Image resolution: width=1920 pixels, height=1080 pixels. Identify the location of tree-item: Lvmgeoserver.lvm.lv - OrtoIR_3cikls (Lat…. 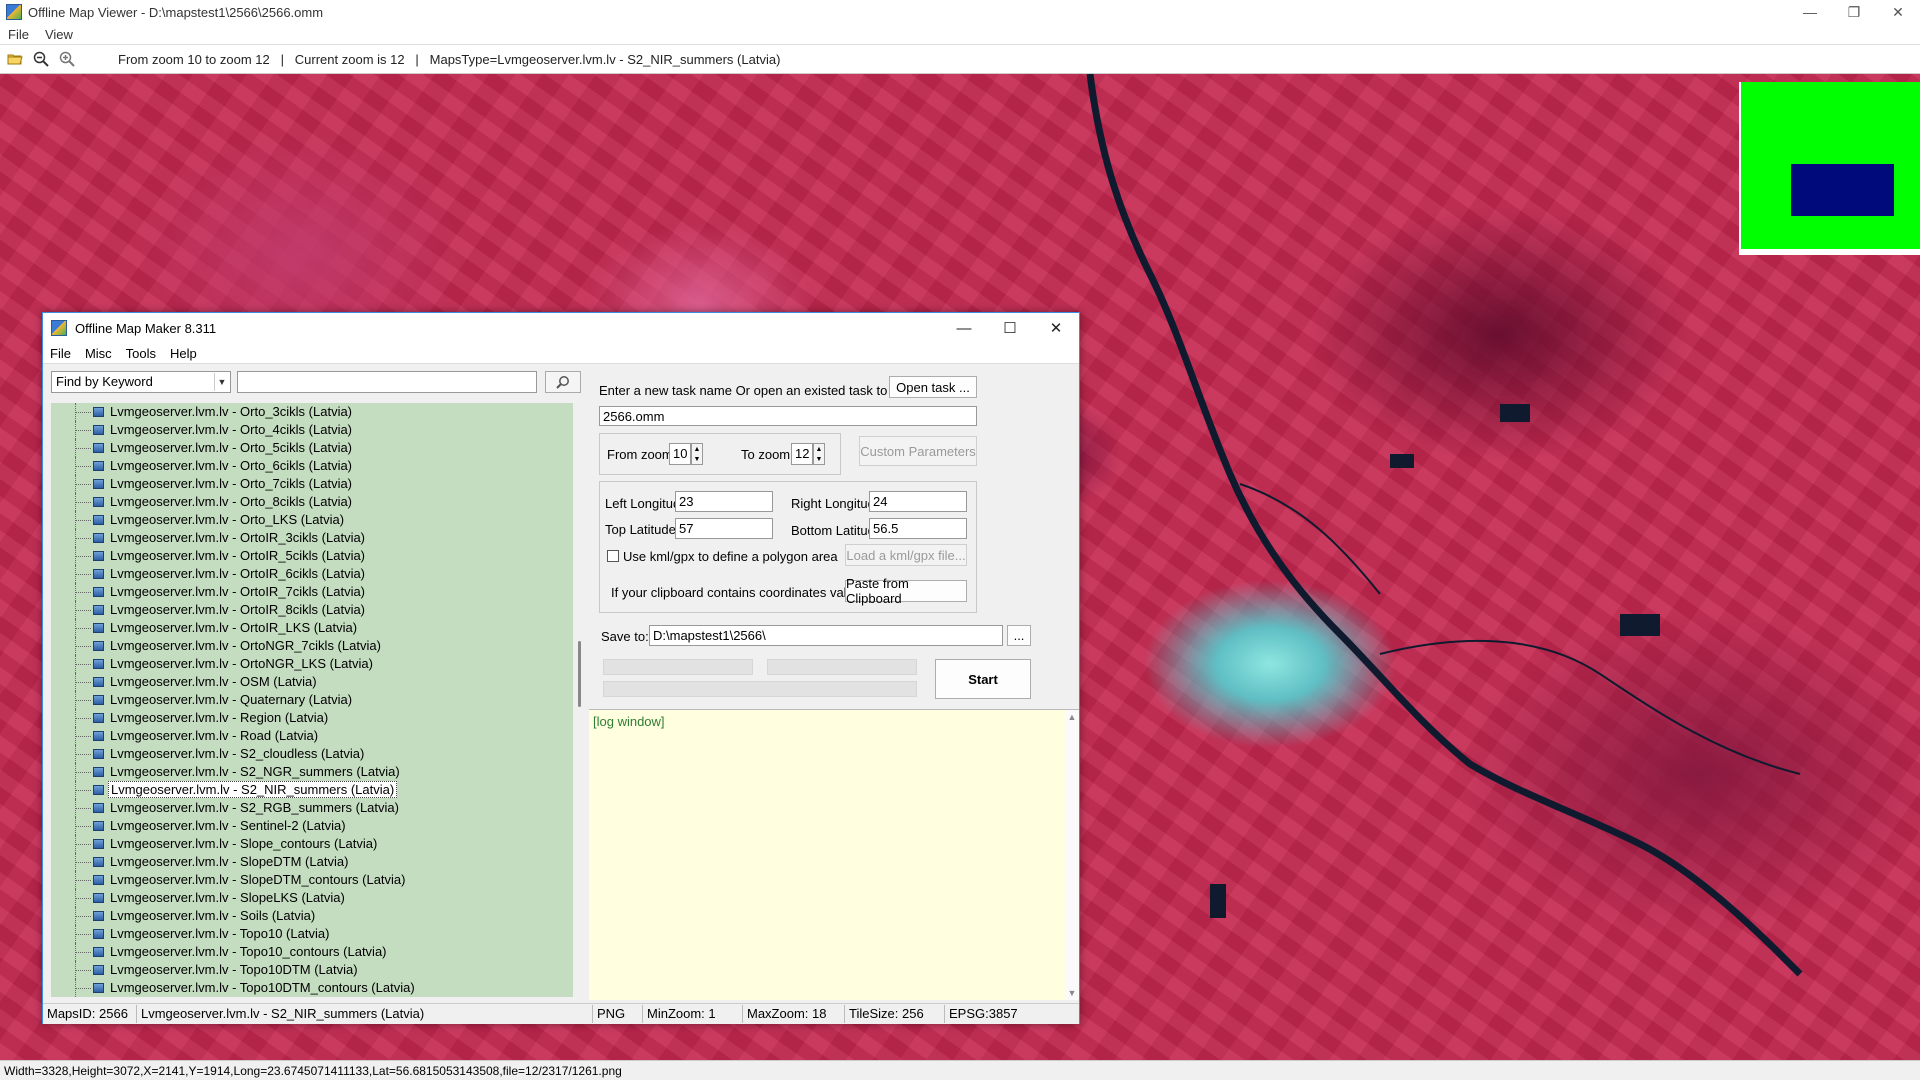
(234, 538).